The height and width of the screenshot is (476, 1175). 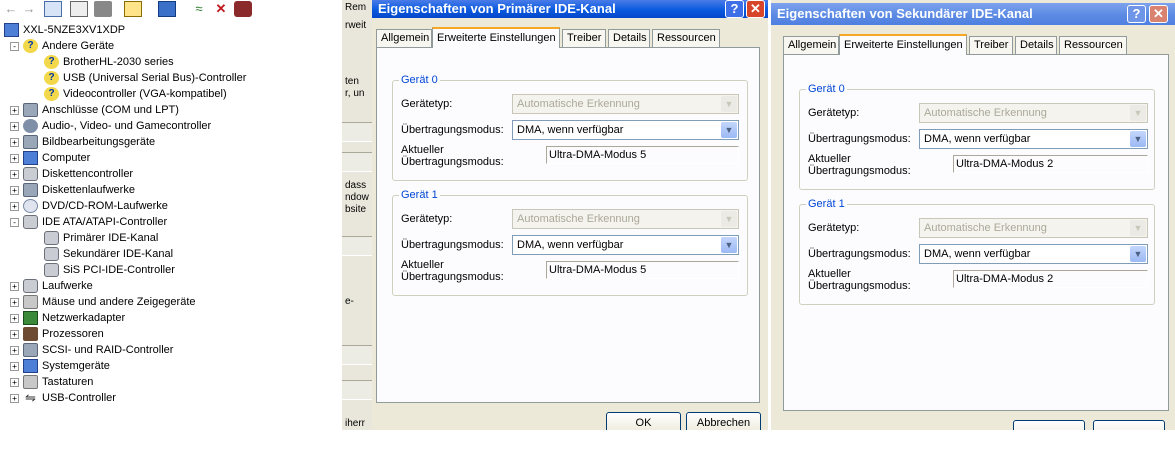 What do you see at coordinates (171, 158) in the screenshot?
I see `tree-item: + Computer` at bounding box center [171, 158].